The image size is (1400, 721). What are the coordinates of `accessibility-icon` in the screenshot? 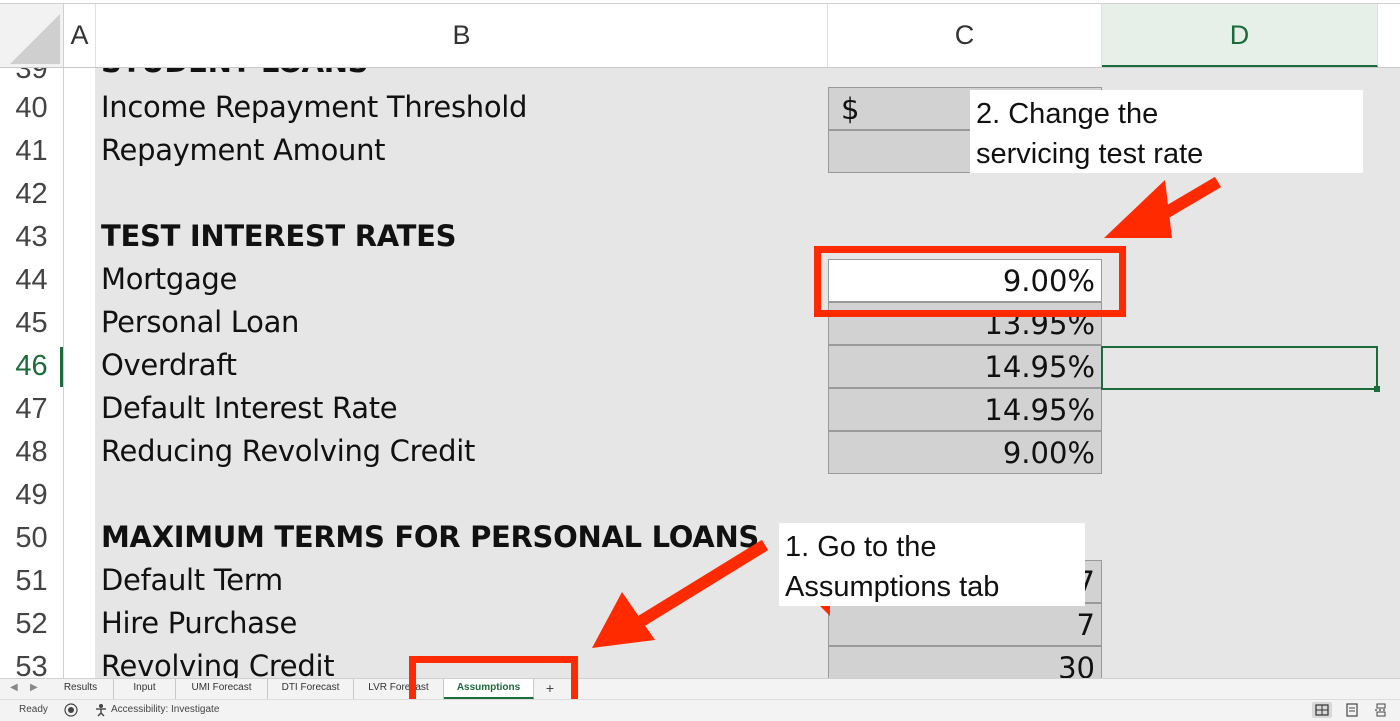 It's located at (101, 710).